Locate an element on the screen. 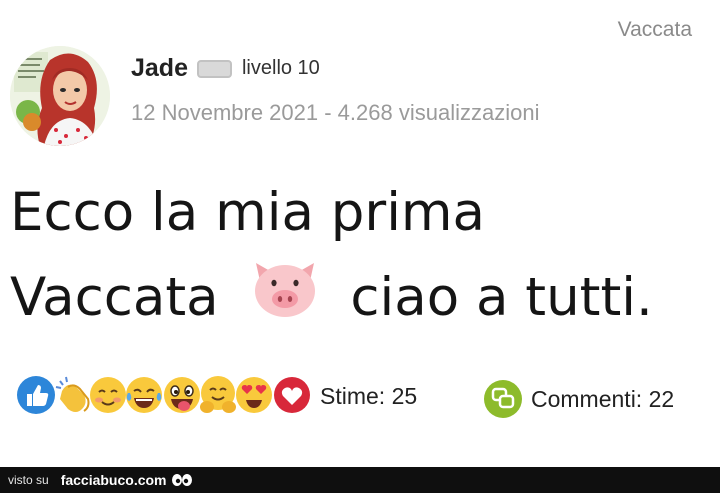 Image resolution: width=720 pixels, height=493 pixels. footer-bar: visto su facciabuco.com is located at coordinates (360, 480).